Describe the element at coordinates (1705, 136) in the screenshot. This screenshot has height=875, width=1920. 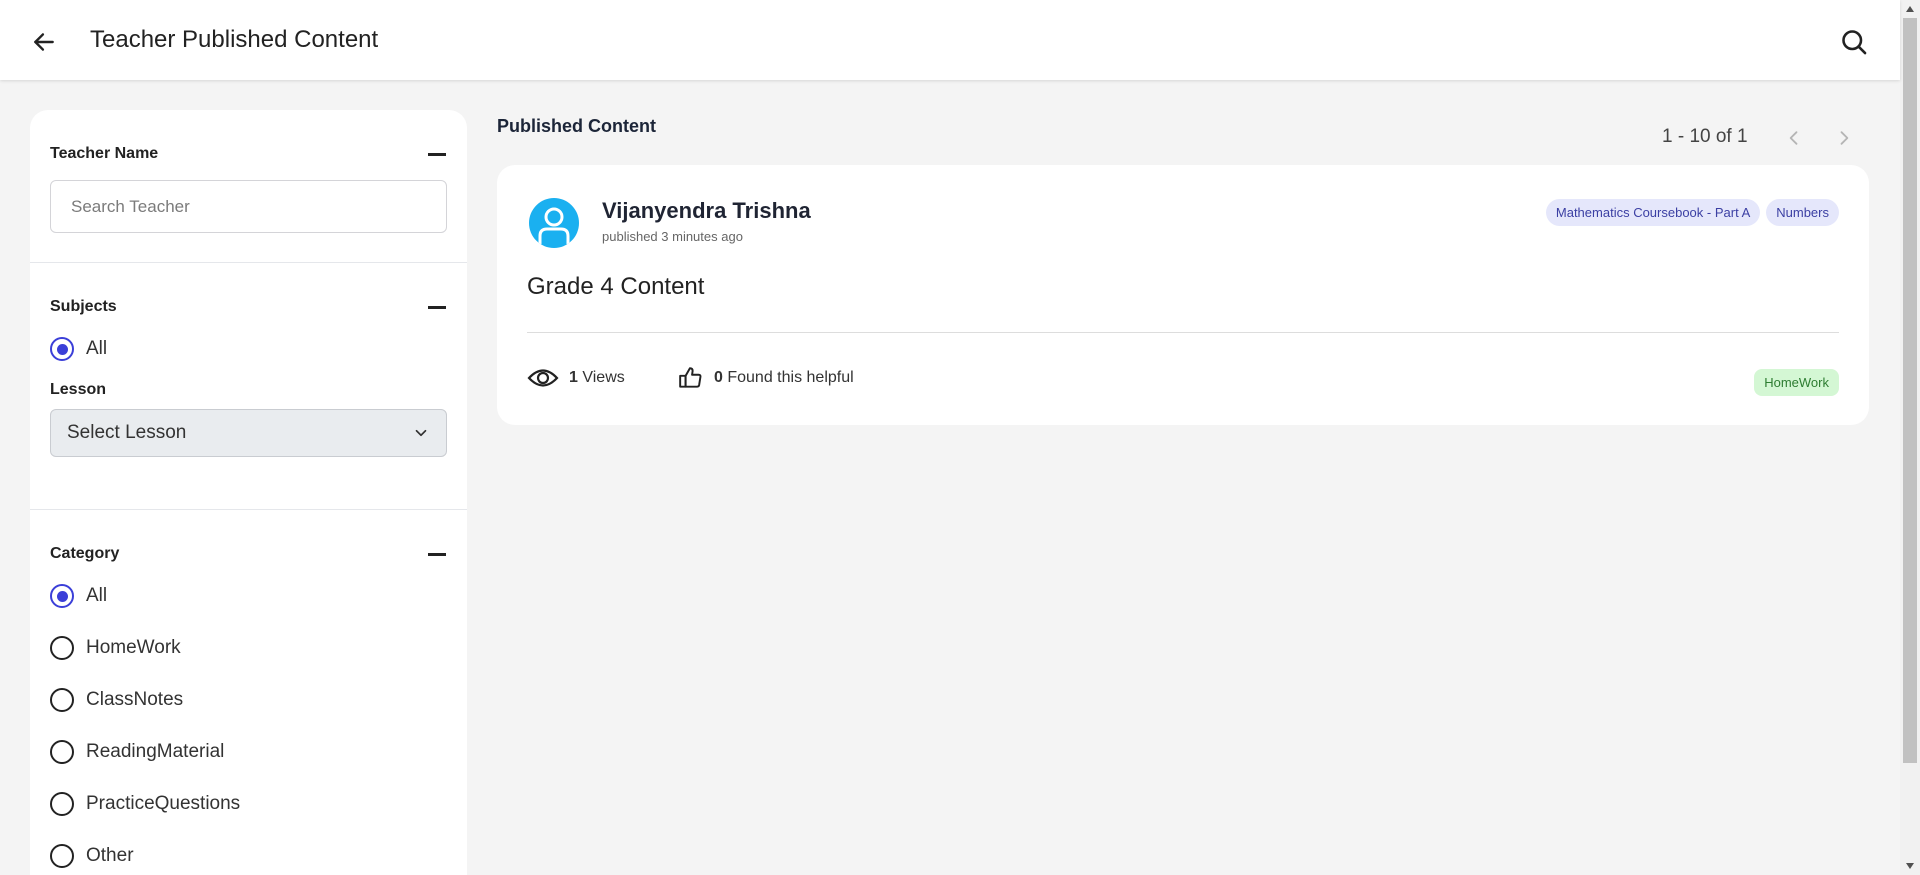
I see `pagination-text: 1 - 10 of 1` at that location.